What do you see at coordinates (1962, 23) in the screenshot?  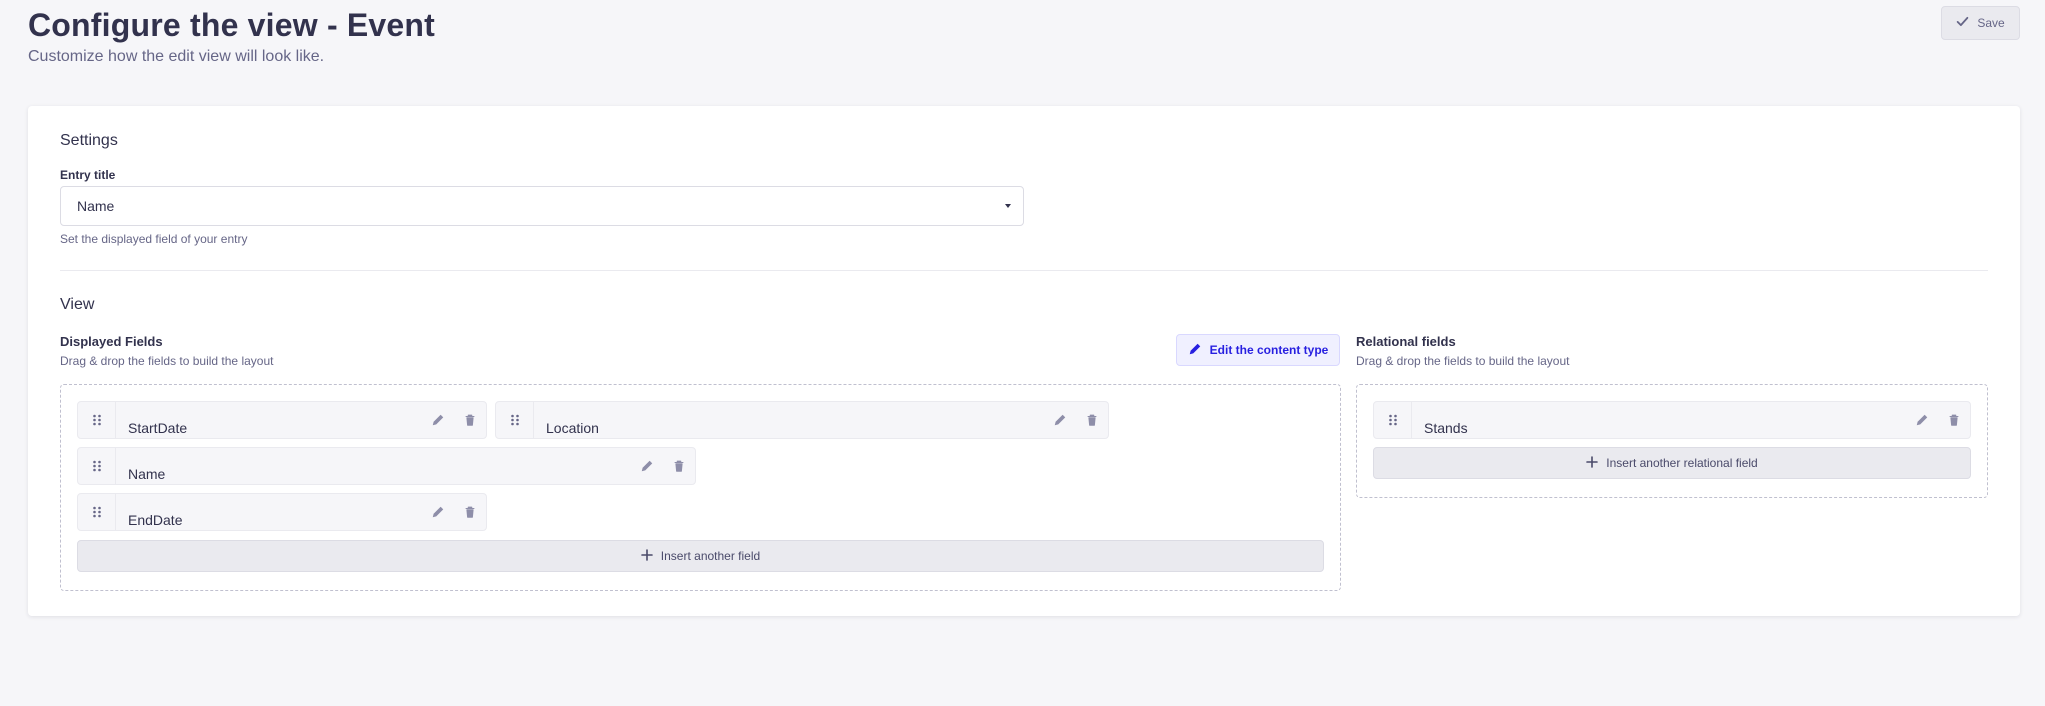 I see `check-icon` at bounding box center [1962, 23].